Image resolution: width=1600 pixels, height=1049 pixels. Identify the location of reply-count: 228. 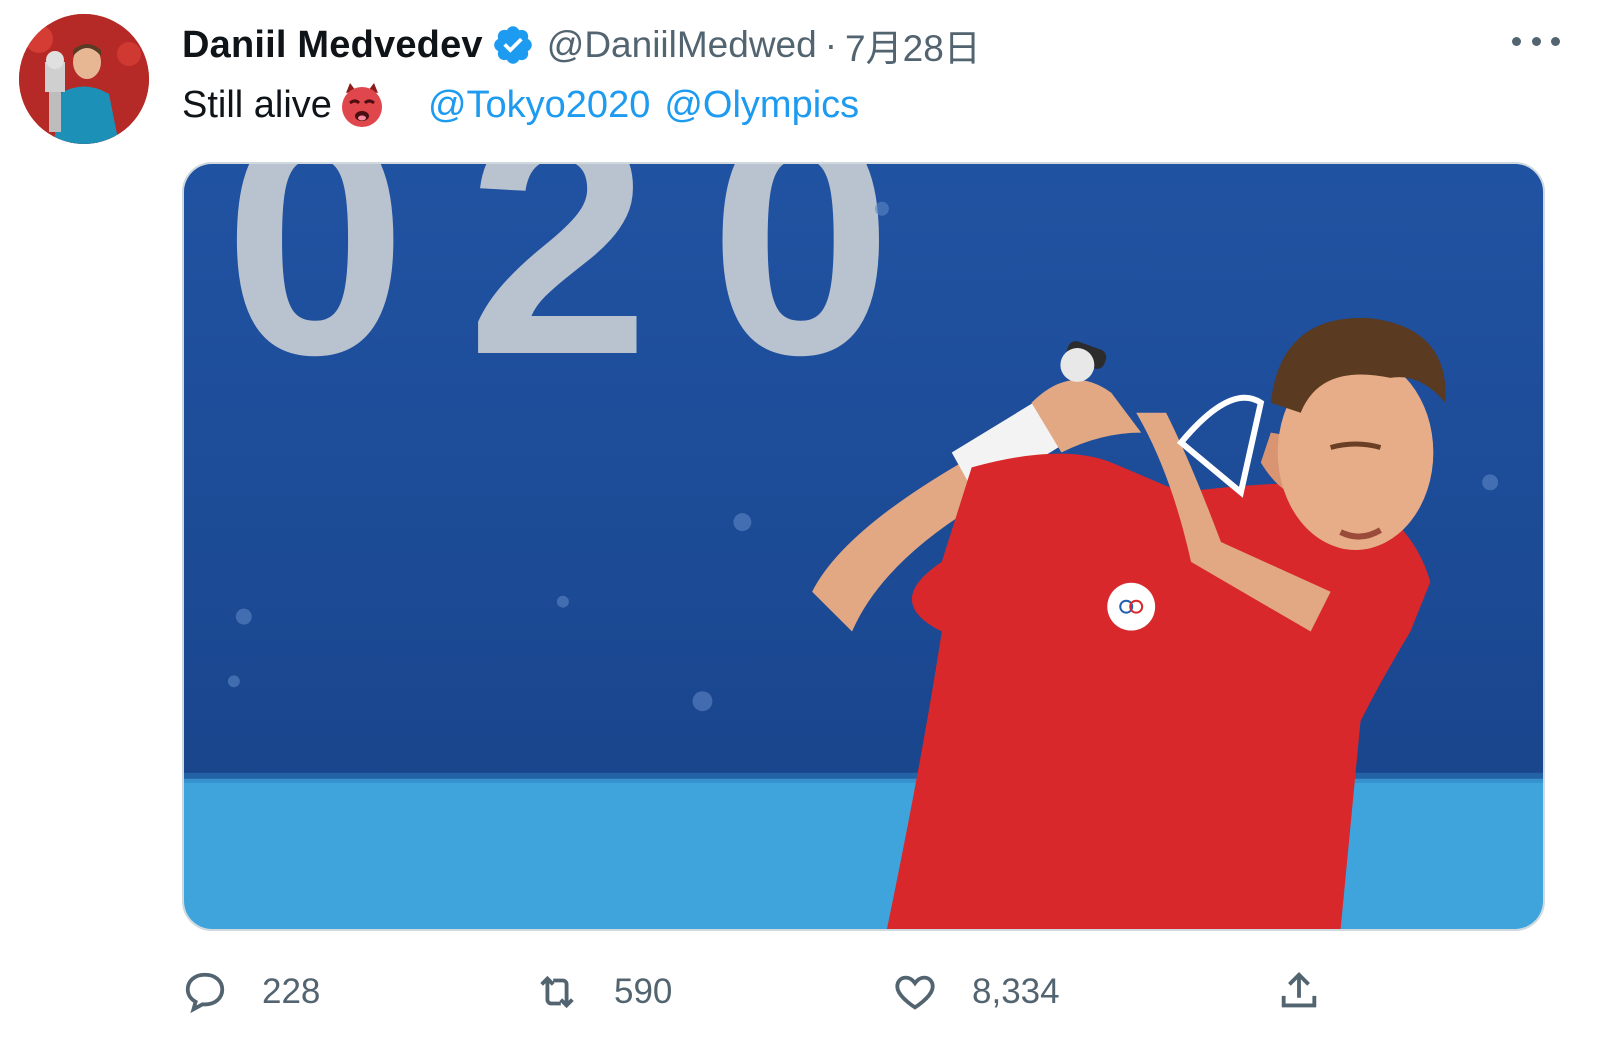
(291, 991).